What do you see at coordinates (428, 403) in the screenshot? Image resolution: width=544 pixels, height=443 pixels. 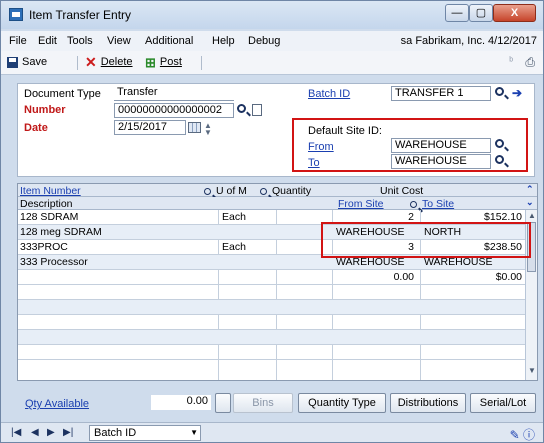 I see `distributions-button: Distributions` at bounding box center [428, 403].